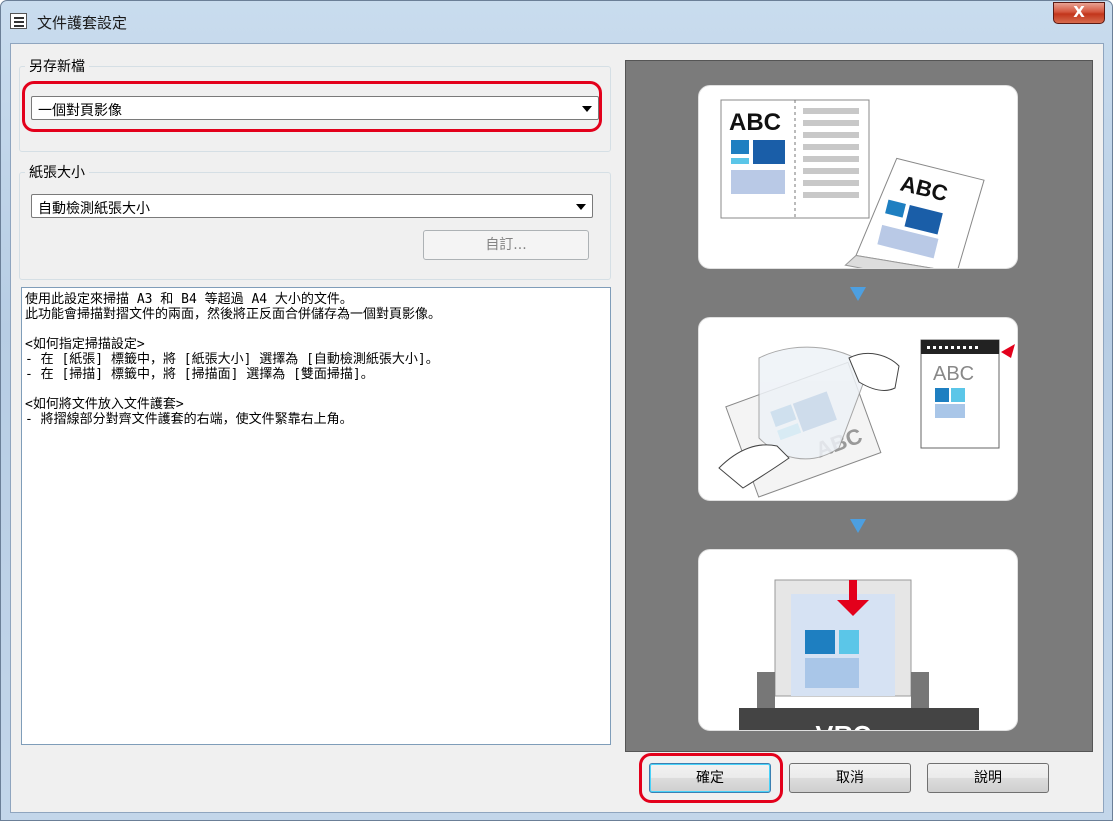 This screenshot has width=1113, height=821. I want to click on insert-document-illustration: ABC ABC, so click(866, 418).